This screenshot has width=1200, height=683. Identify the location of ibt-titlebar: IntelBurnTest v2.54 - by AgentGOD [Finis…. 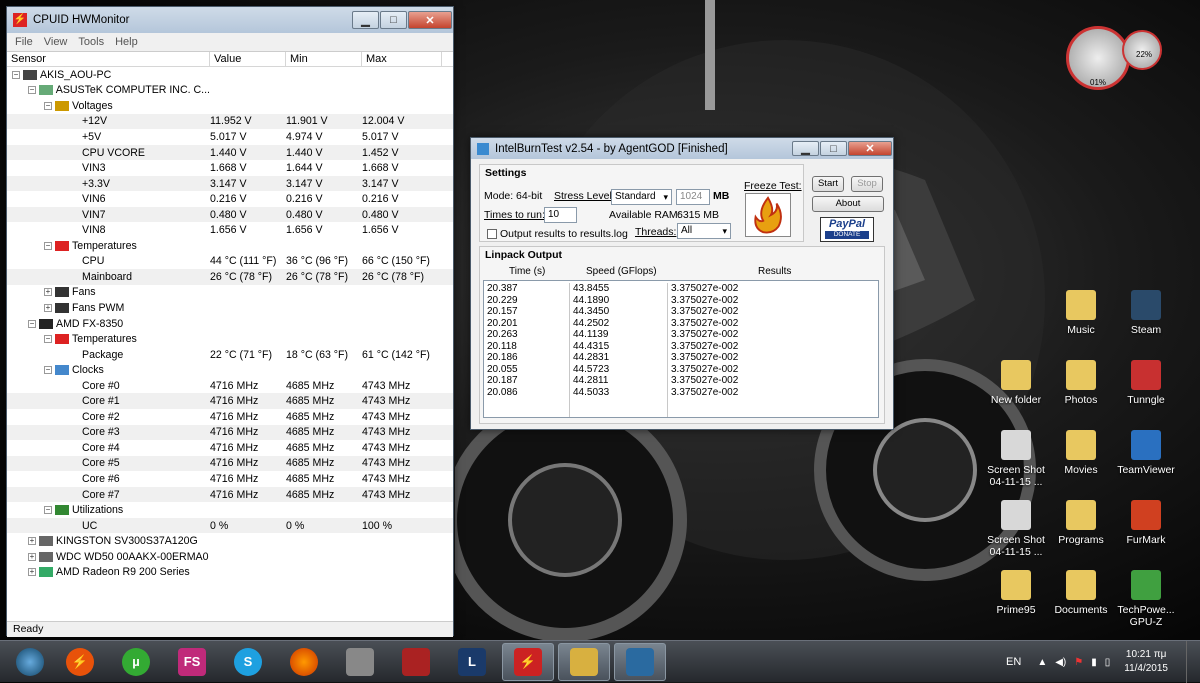
(682, 148).